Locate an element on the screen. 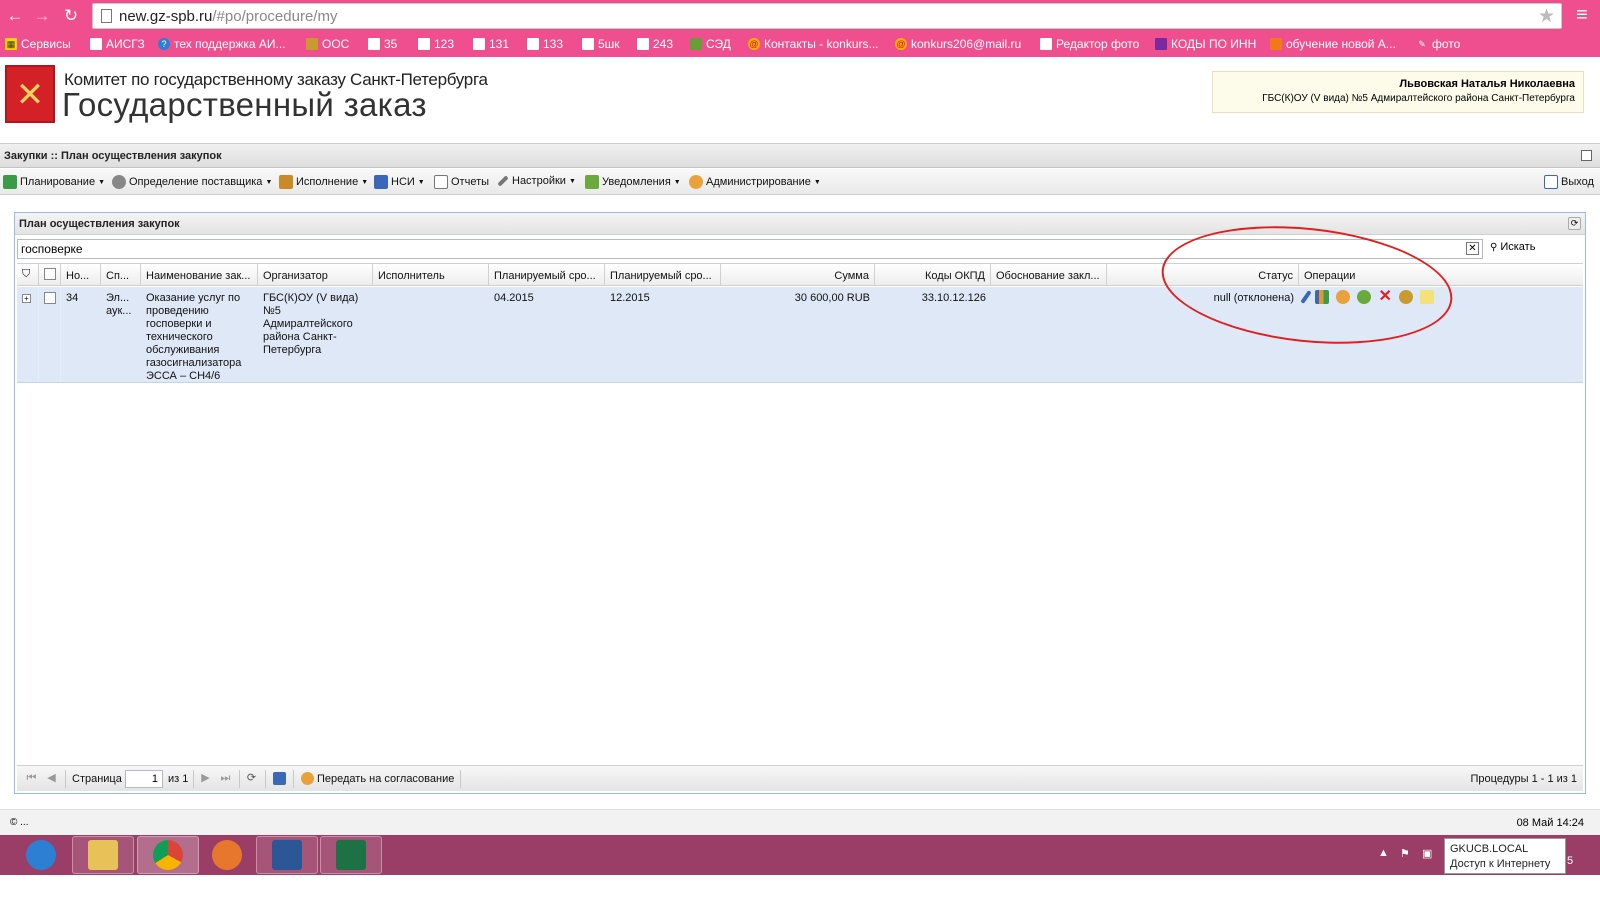 The height and width of the screenshot is (900, 1600). url-text: new.gz-spb.ru/#po/procedure/my is located at coordinates (228, 16).